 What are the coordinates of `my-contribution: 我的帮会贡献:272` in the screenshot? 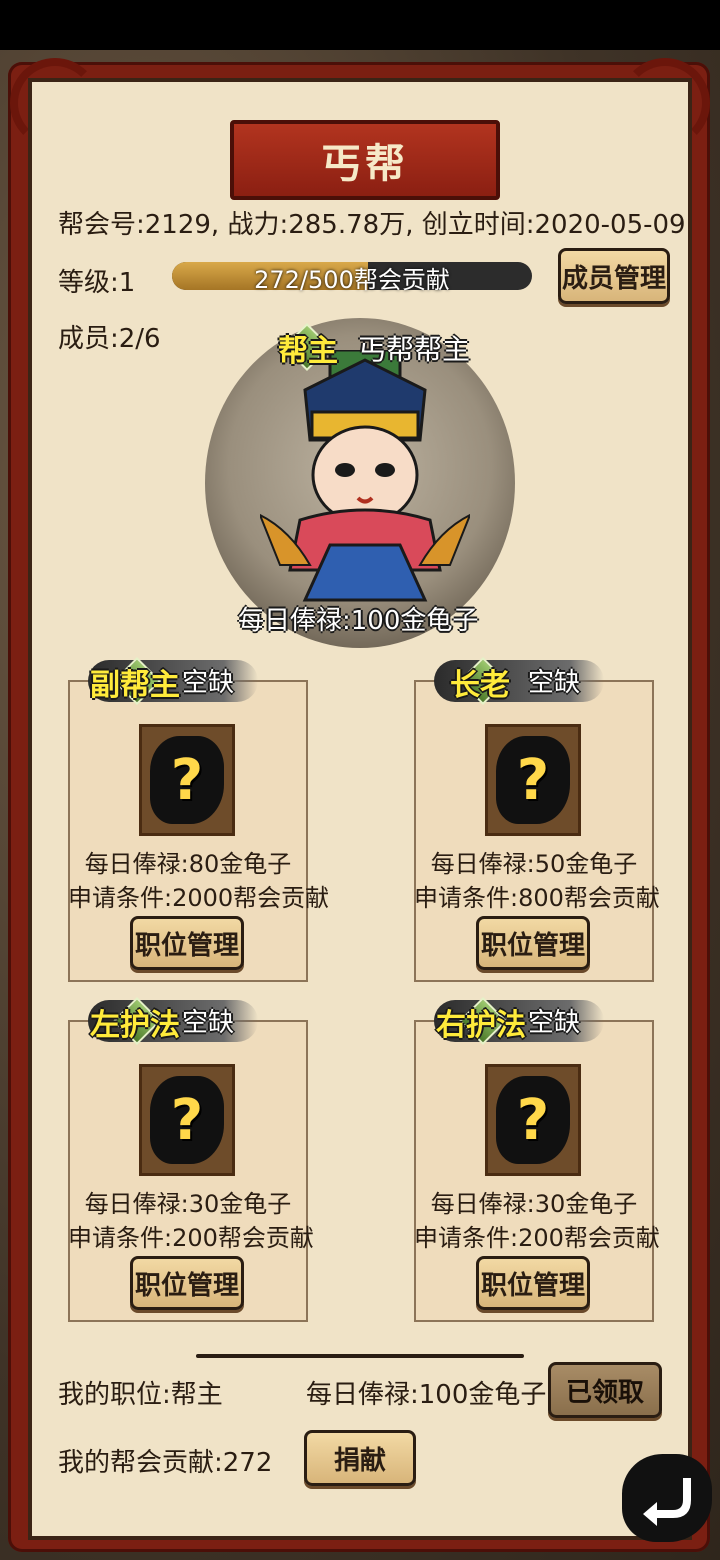 It's located at (165, 1463).